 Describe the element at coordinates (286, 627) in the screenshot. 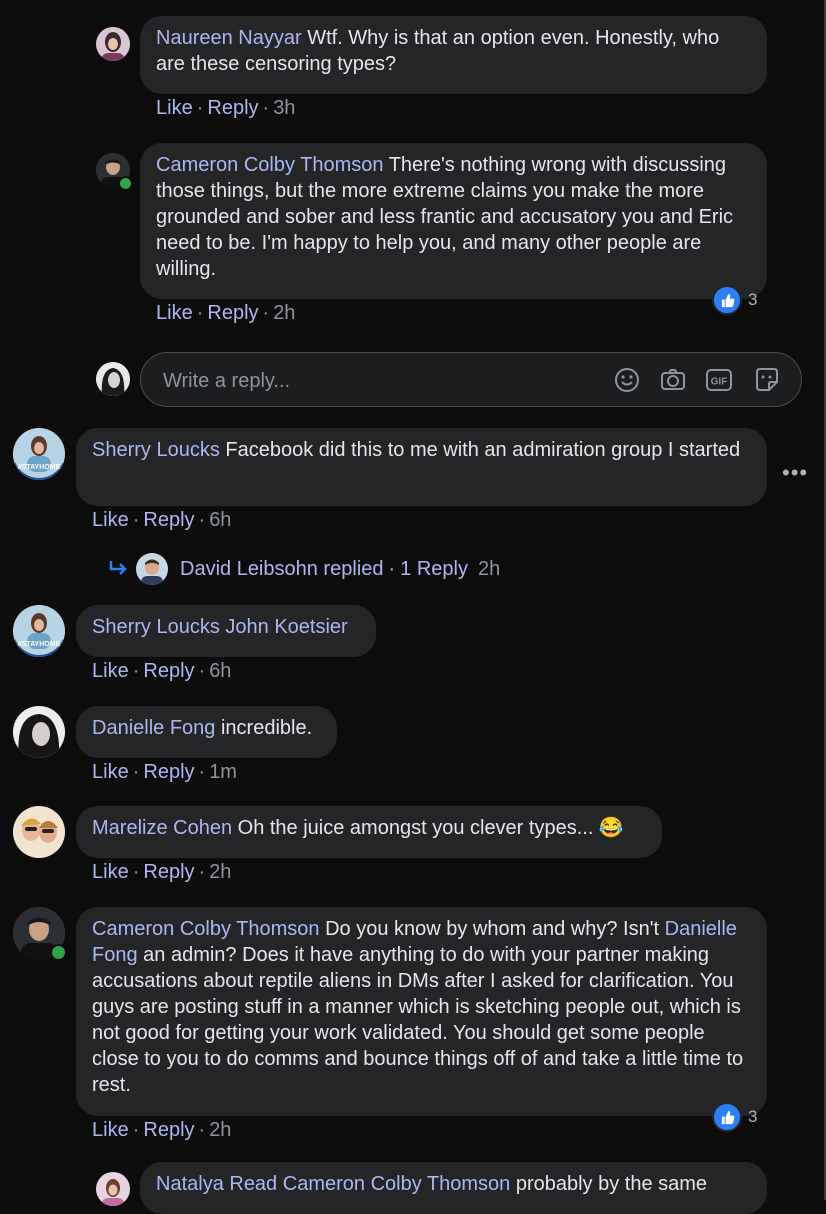

I see `mention-link: John Koetsier` at that location.